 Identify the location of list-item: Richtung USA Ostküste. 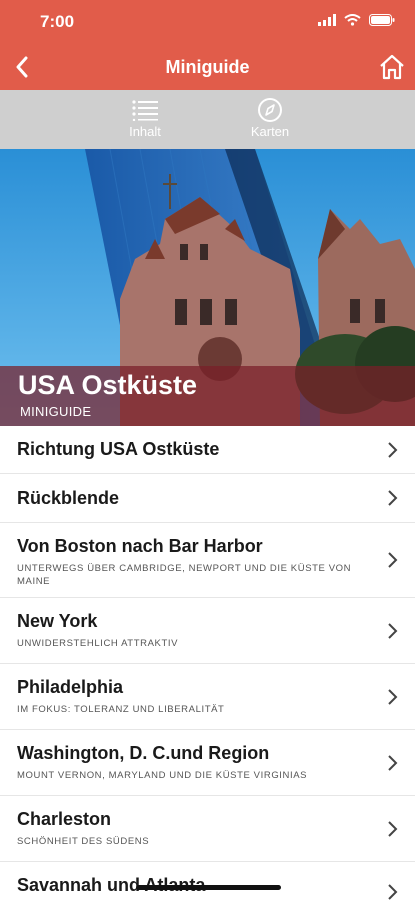
(207, 450).